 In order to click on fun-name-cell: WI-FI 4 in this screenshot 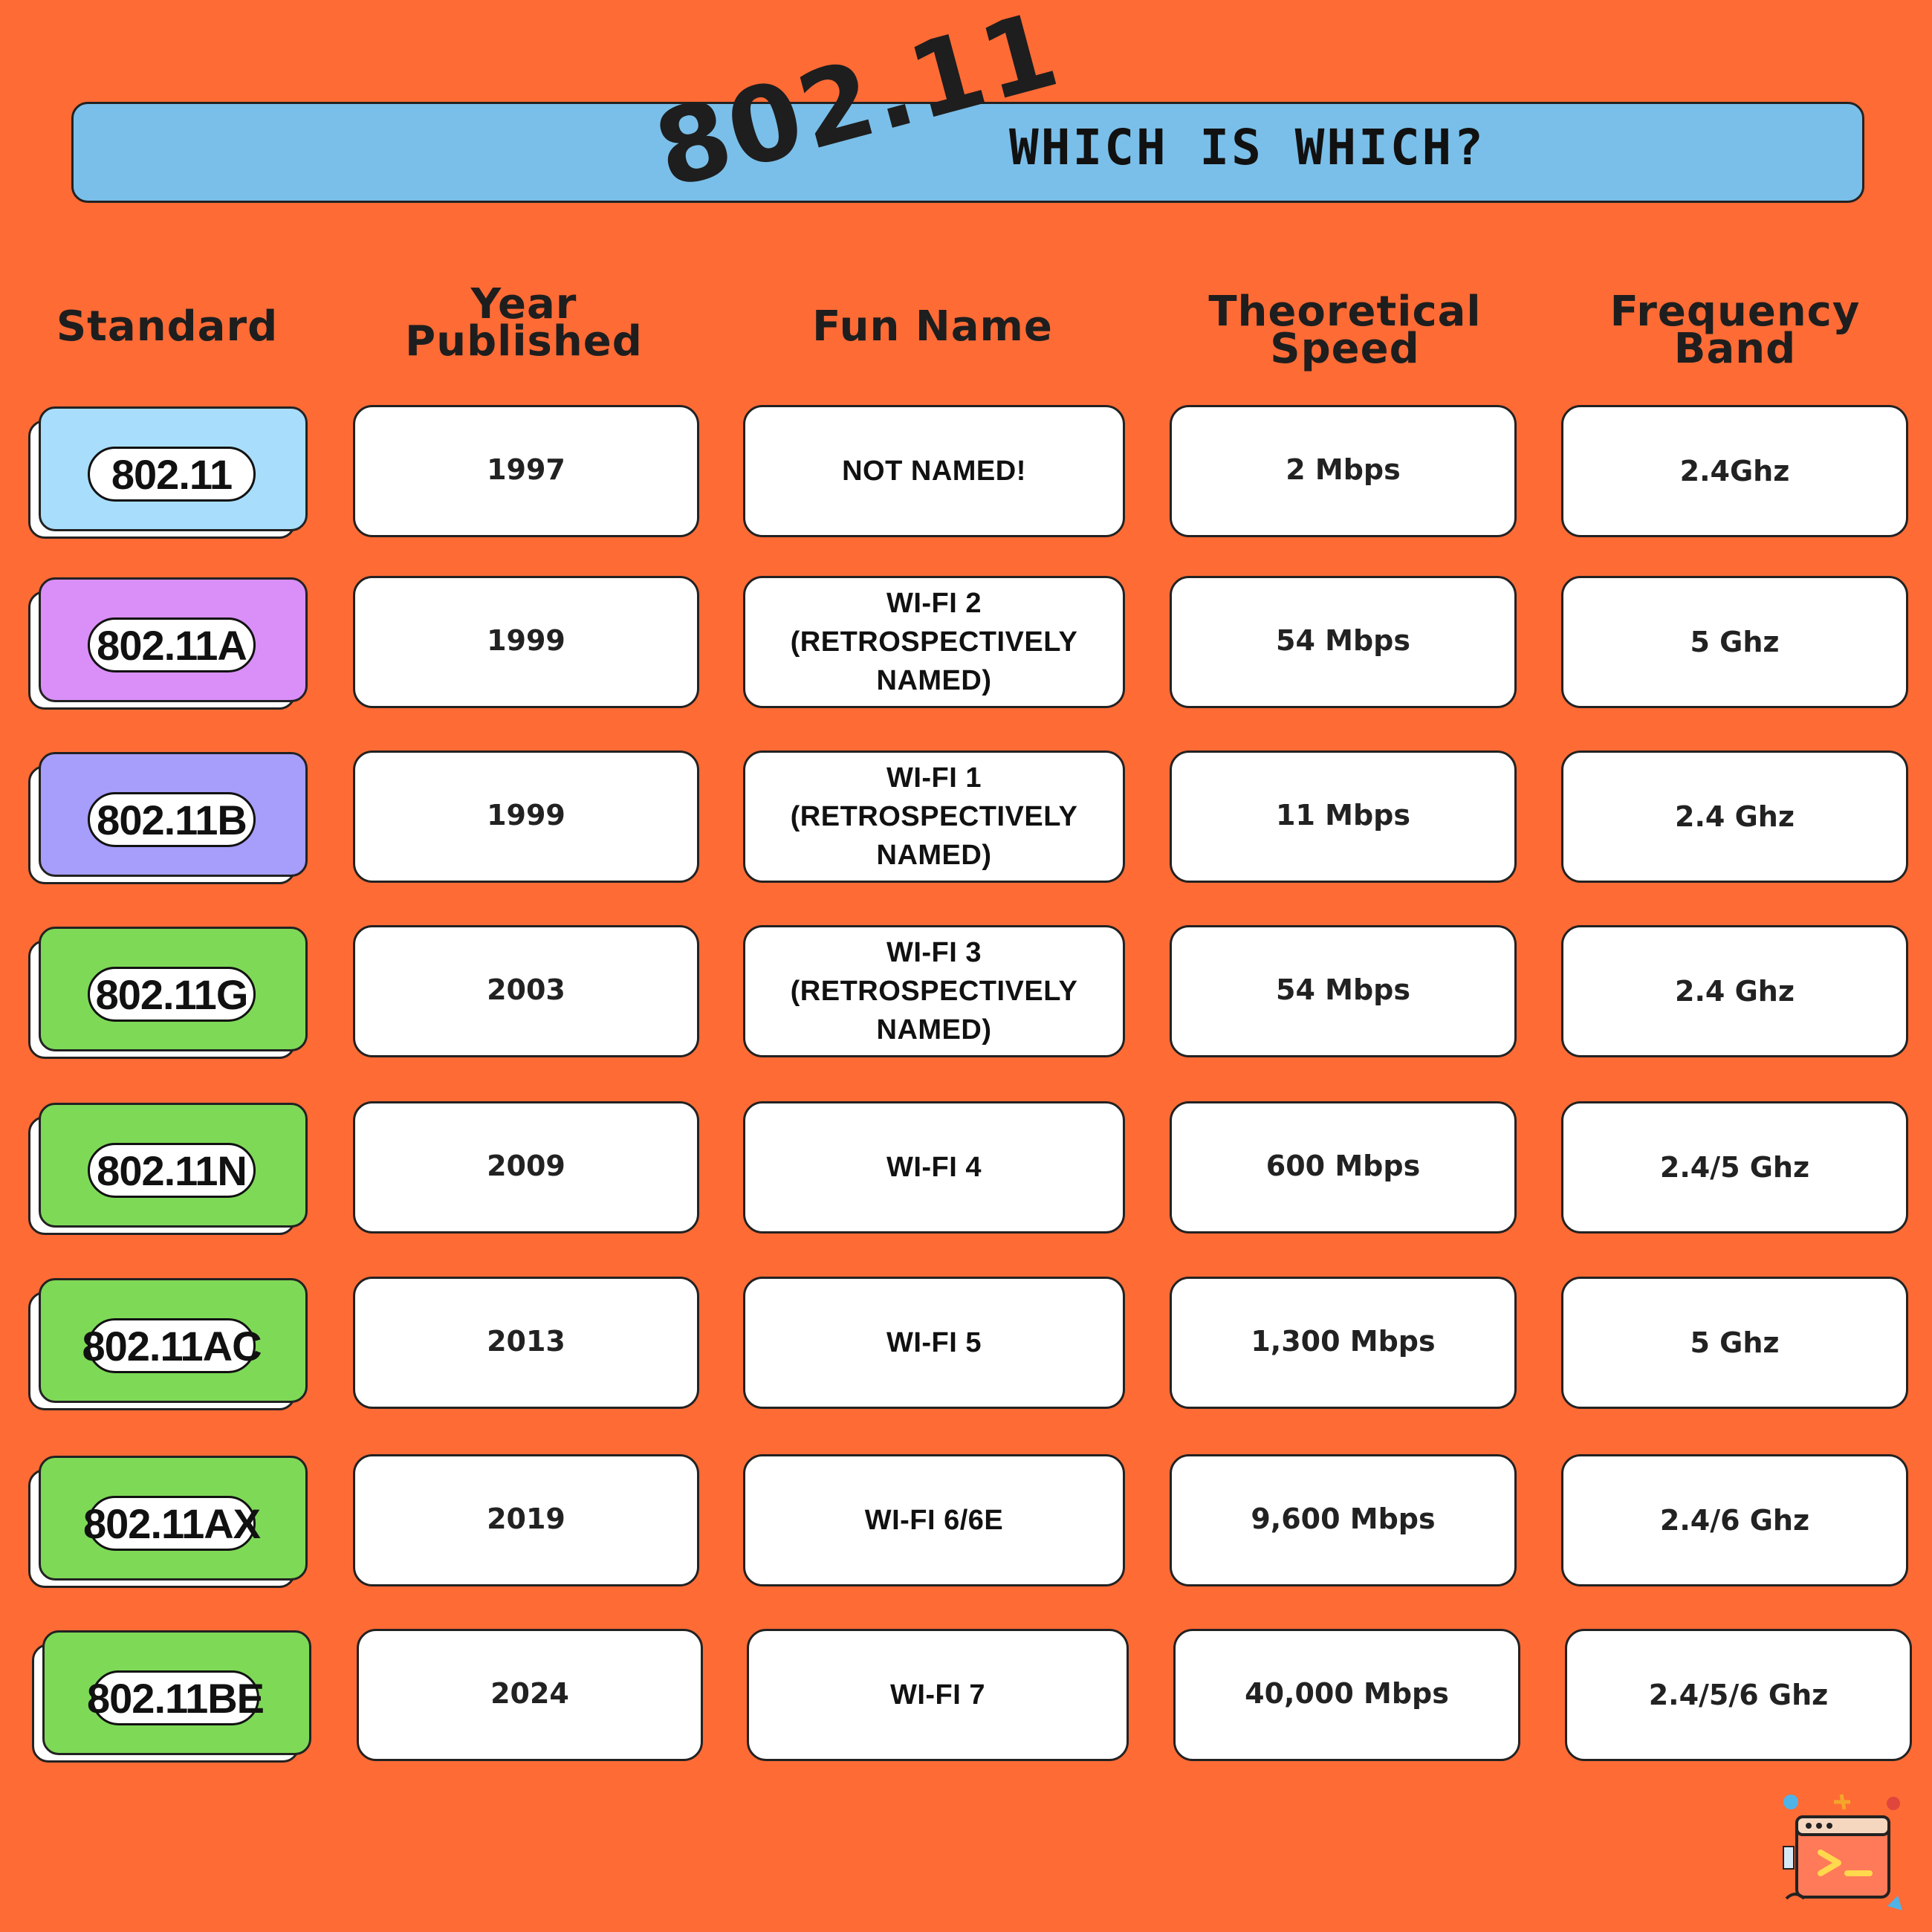, I will do `click(934, 1167)`.